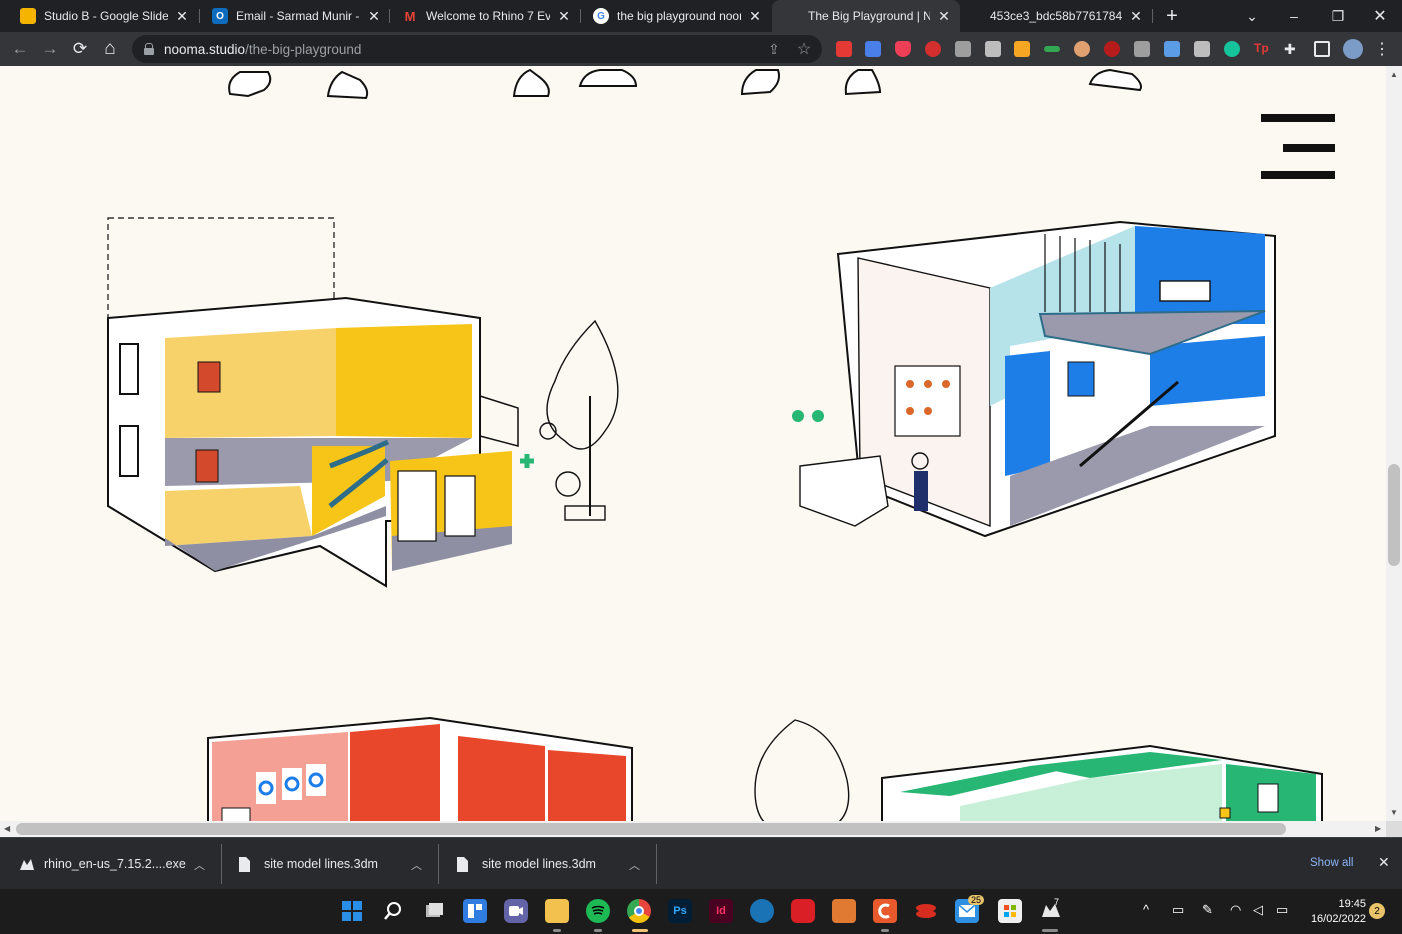 Image resolution: width=1402 pixels, height=934 pixels. What do you see at coordinates (1258, 910) in the screenshot?
I see `volume-icon: ◁` at bounding box center [1258, 910].